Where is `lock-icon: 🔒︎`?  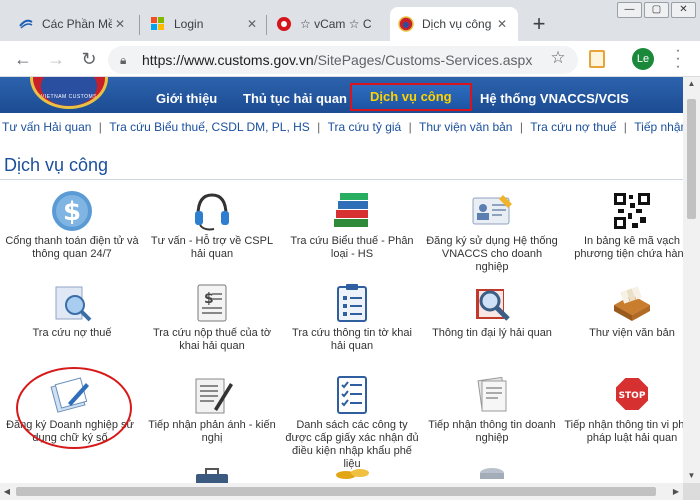
lock-icon: 🔒︎ is located at coordinates (123, 60).